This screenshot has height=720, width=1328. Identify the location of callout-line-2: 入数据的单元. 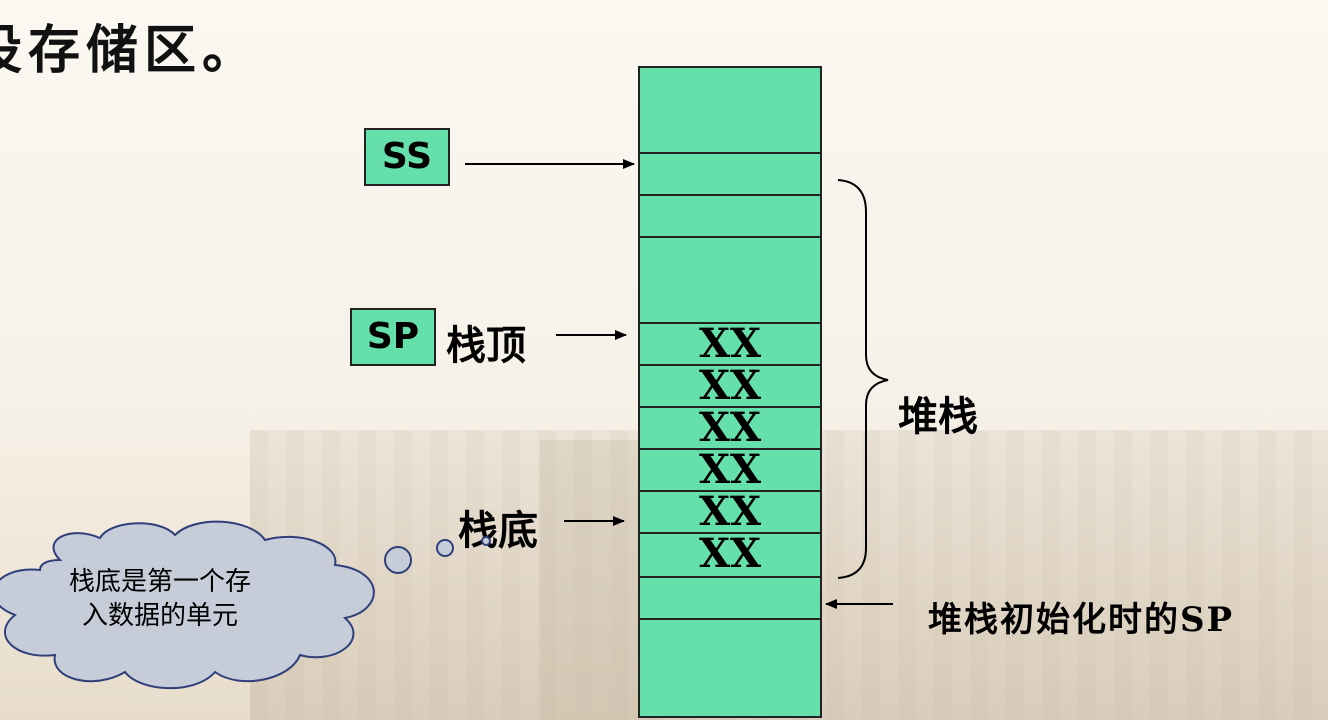
(159, 616).